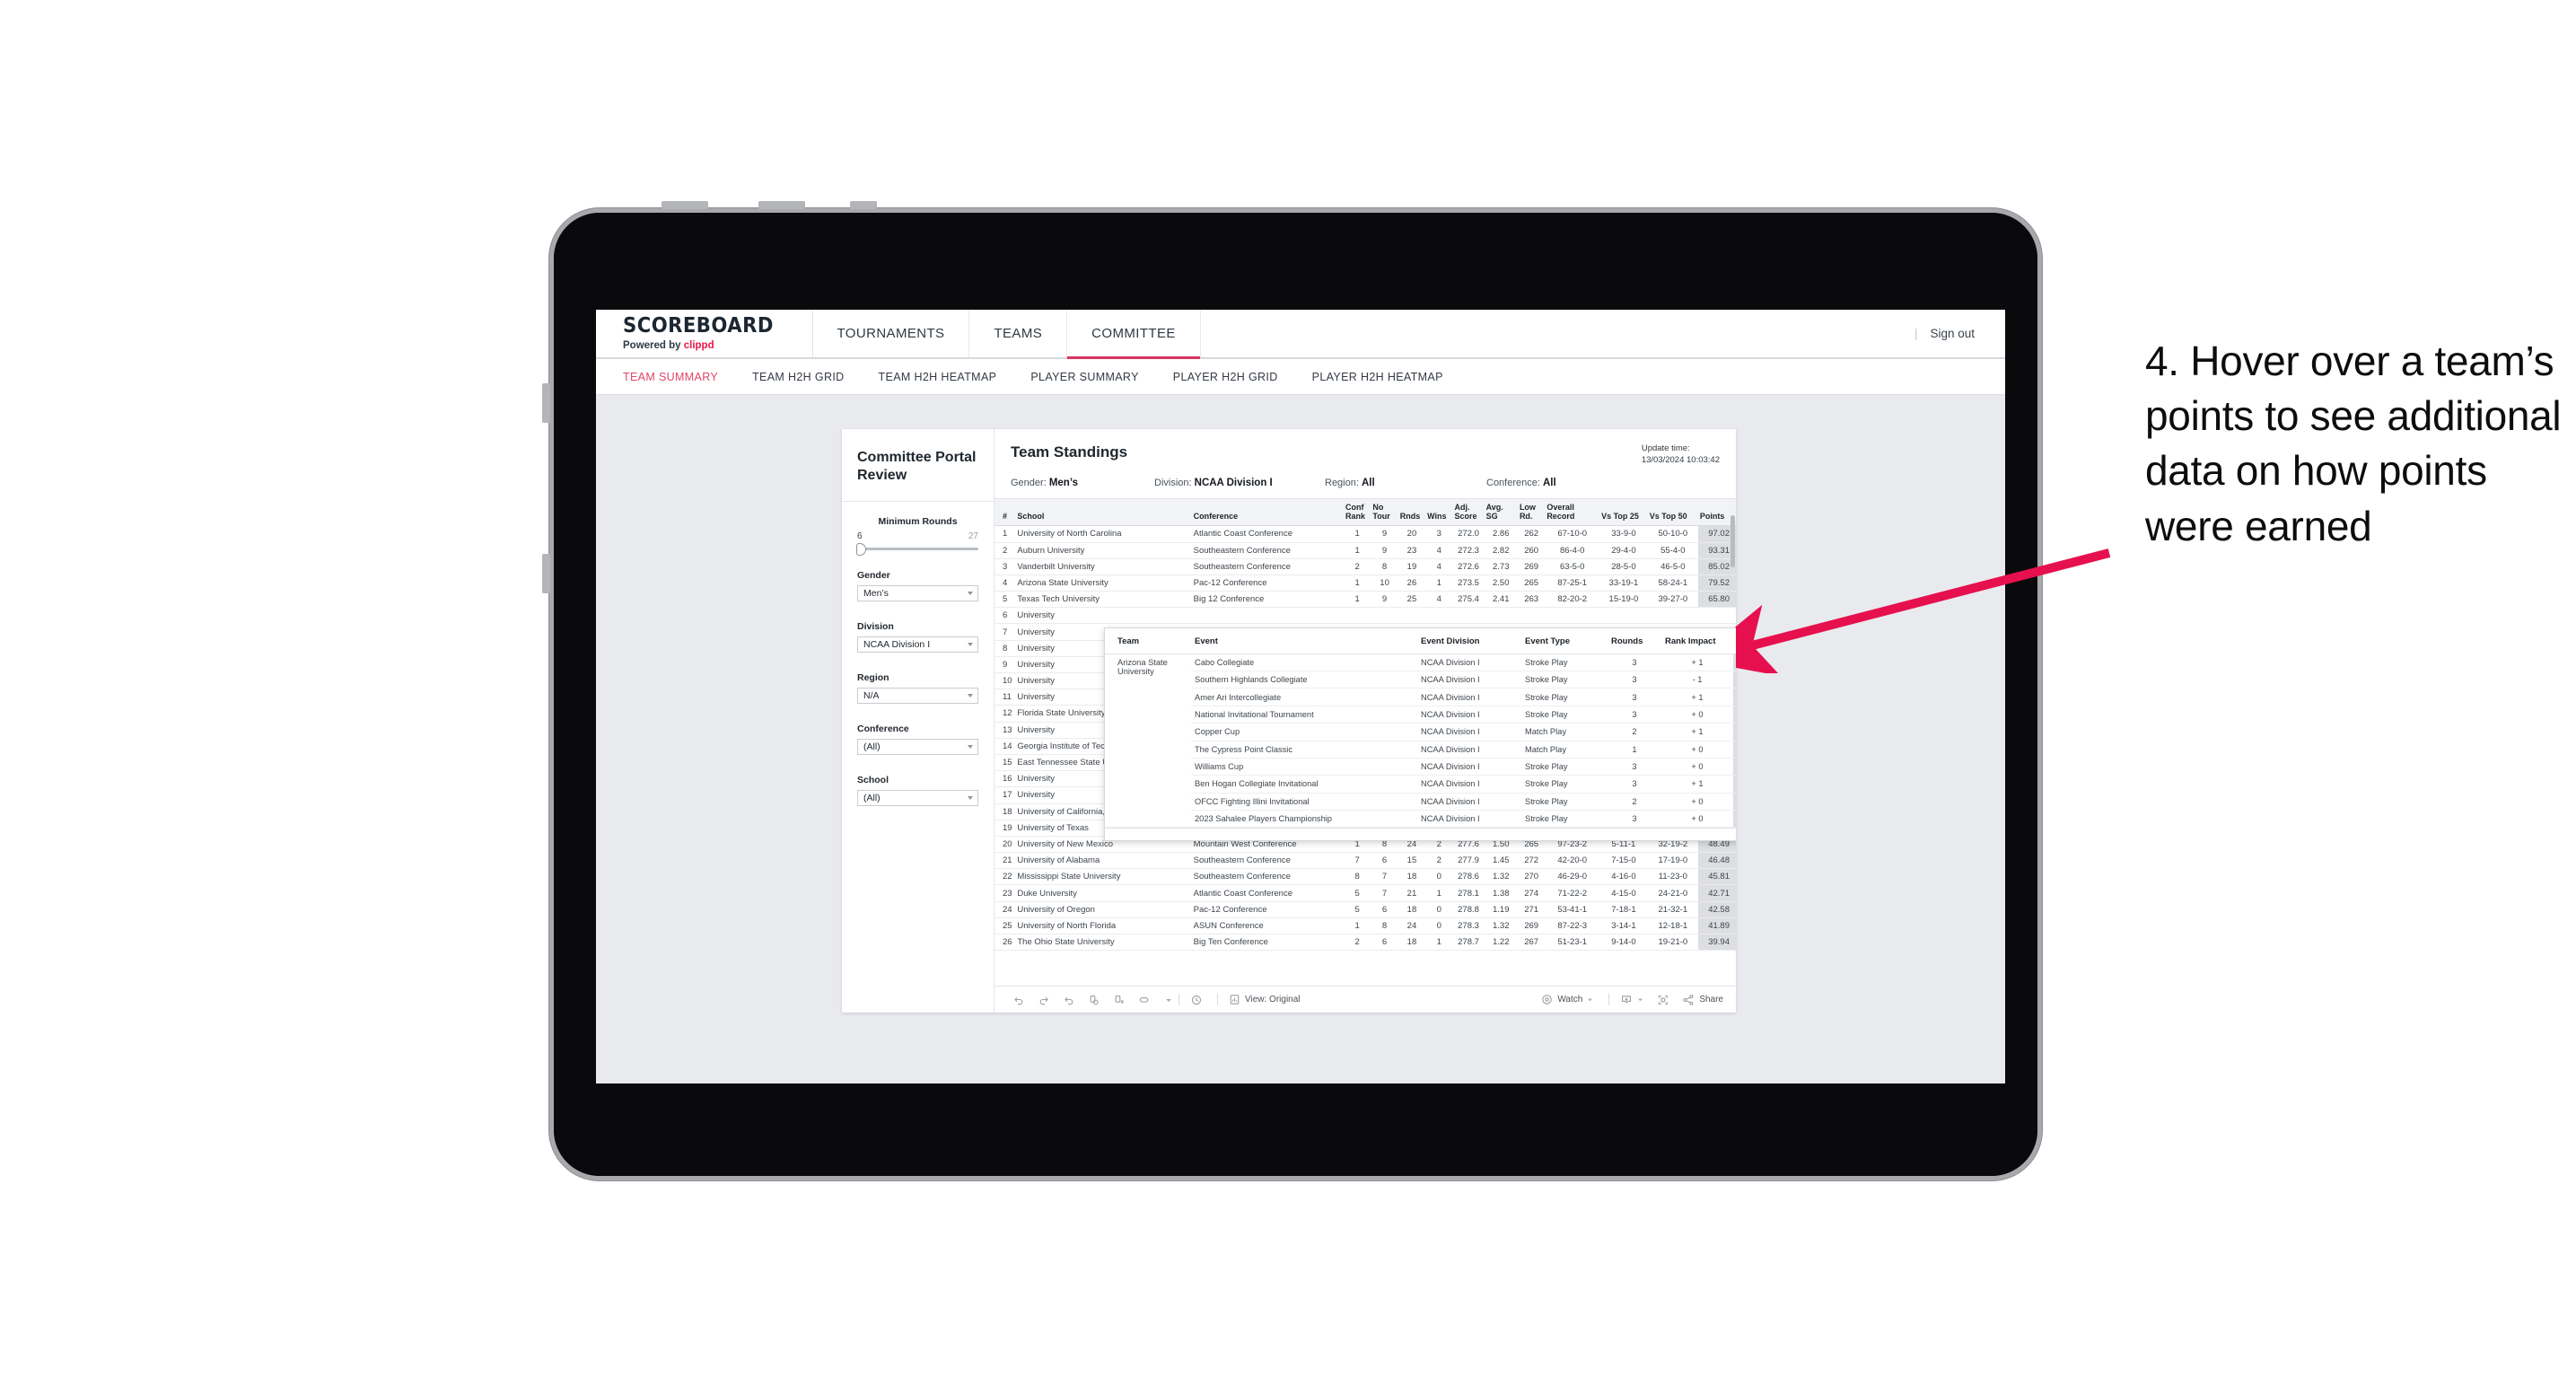 The height and width of the screenshot is (1386, 2576). Describe the element at coordinates (1663, 1000) in the screenshot. I see `fullscreen-button` at that location.